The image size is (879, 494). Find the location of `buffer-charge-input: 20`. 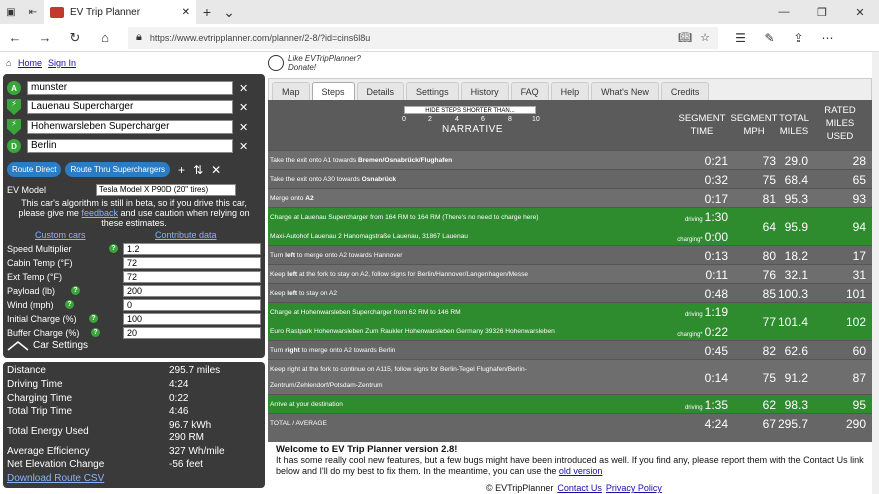

buffer-charge-input: 20 is located at coordinates (192, 332).